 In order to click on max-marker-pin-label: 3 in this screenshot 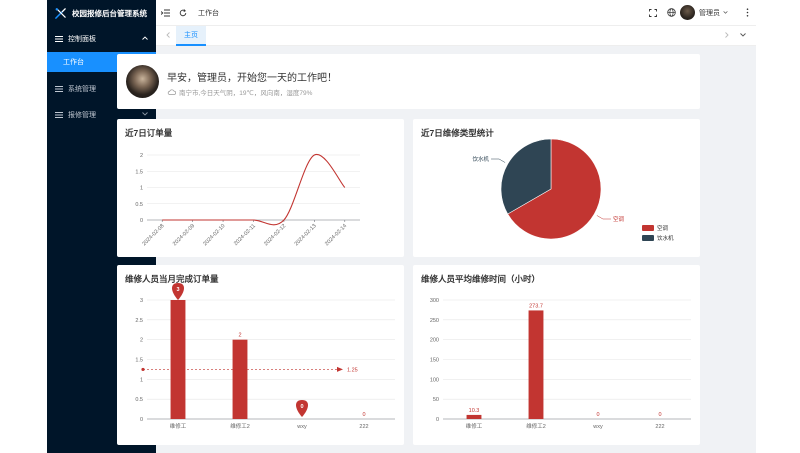, I will do `click(177, 290)`.